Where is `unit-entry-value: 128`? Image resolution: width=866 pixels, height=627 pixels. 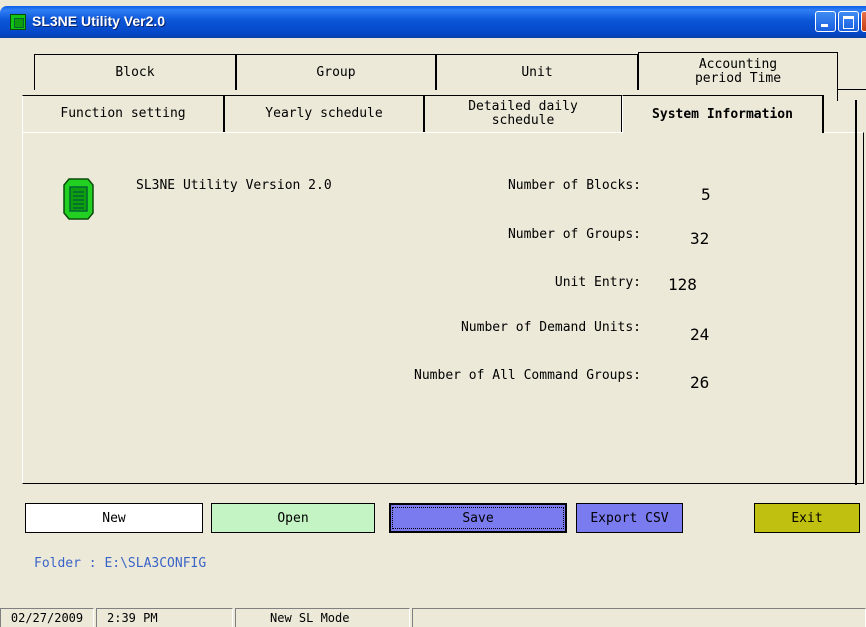 unit-entry-value: 128 is located at coordinates (682, 284).